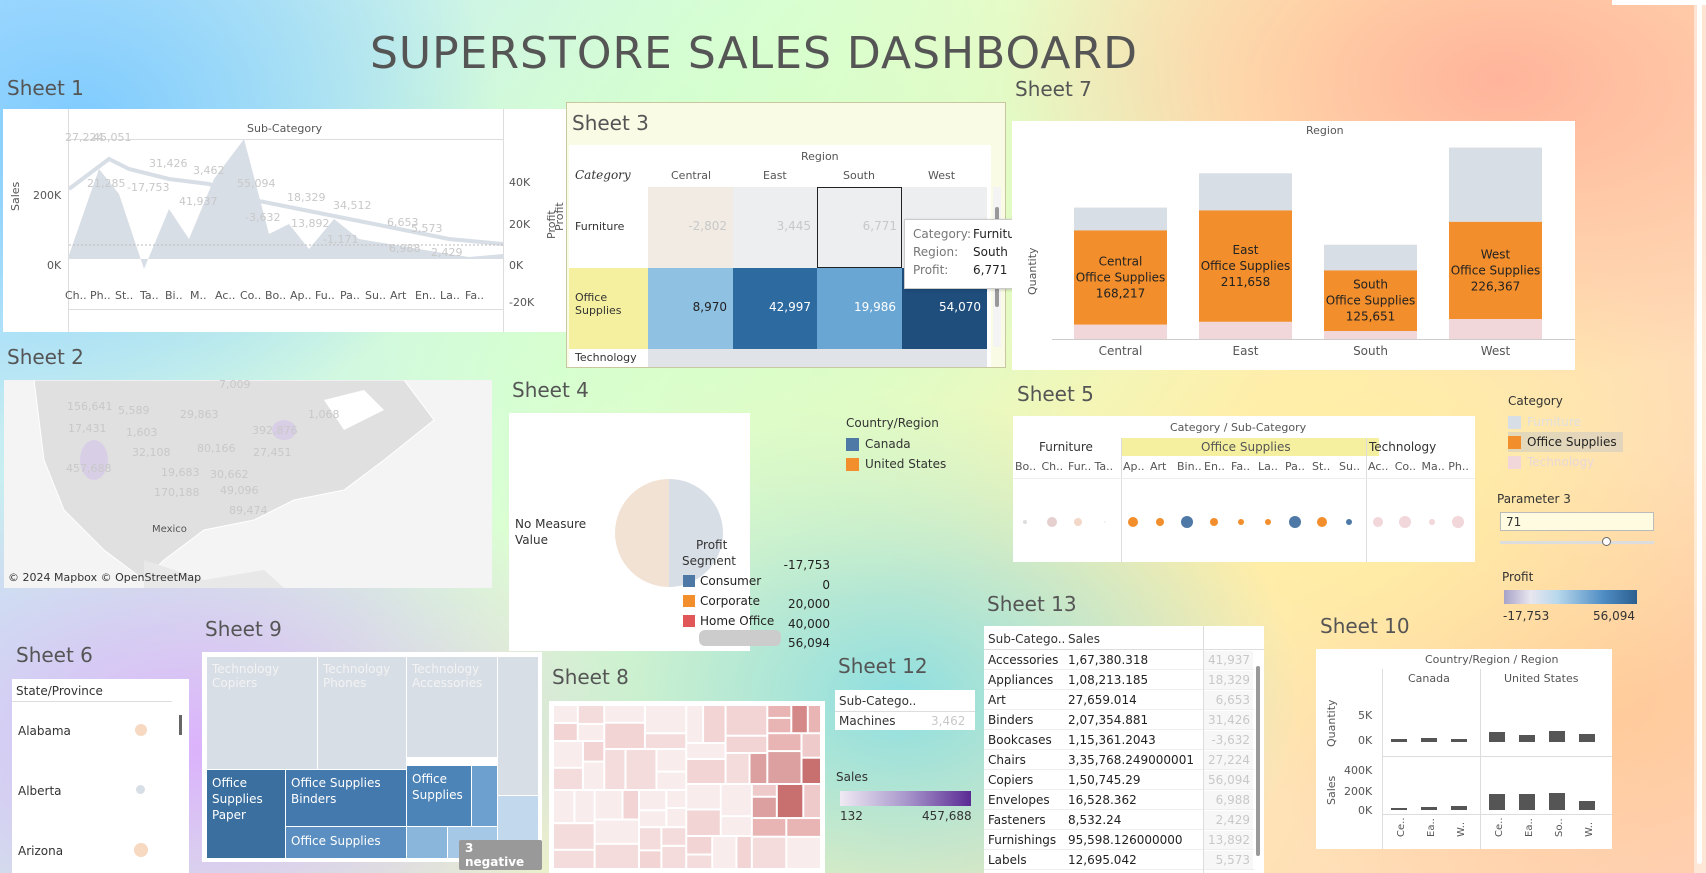 This screenshot has width=1706, height=873. Describe the element at coordinates (1022, 840) in the screenshot. I see `sheet13-cell-subcategory: Furnishings` at that location.